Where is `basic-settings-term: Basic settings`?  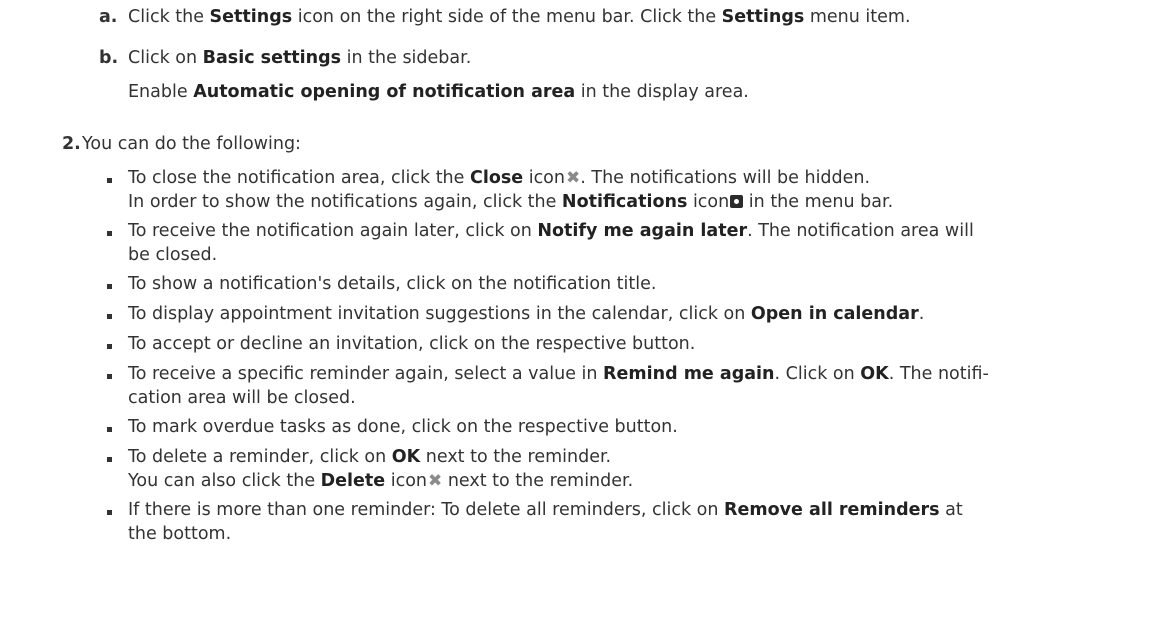
basic-settings-term: Basic settings is located at coordinates (272, 58).